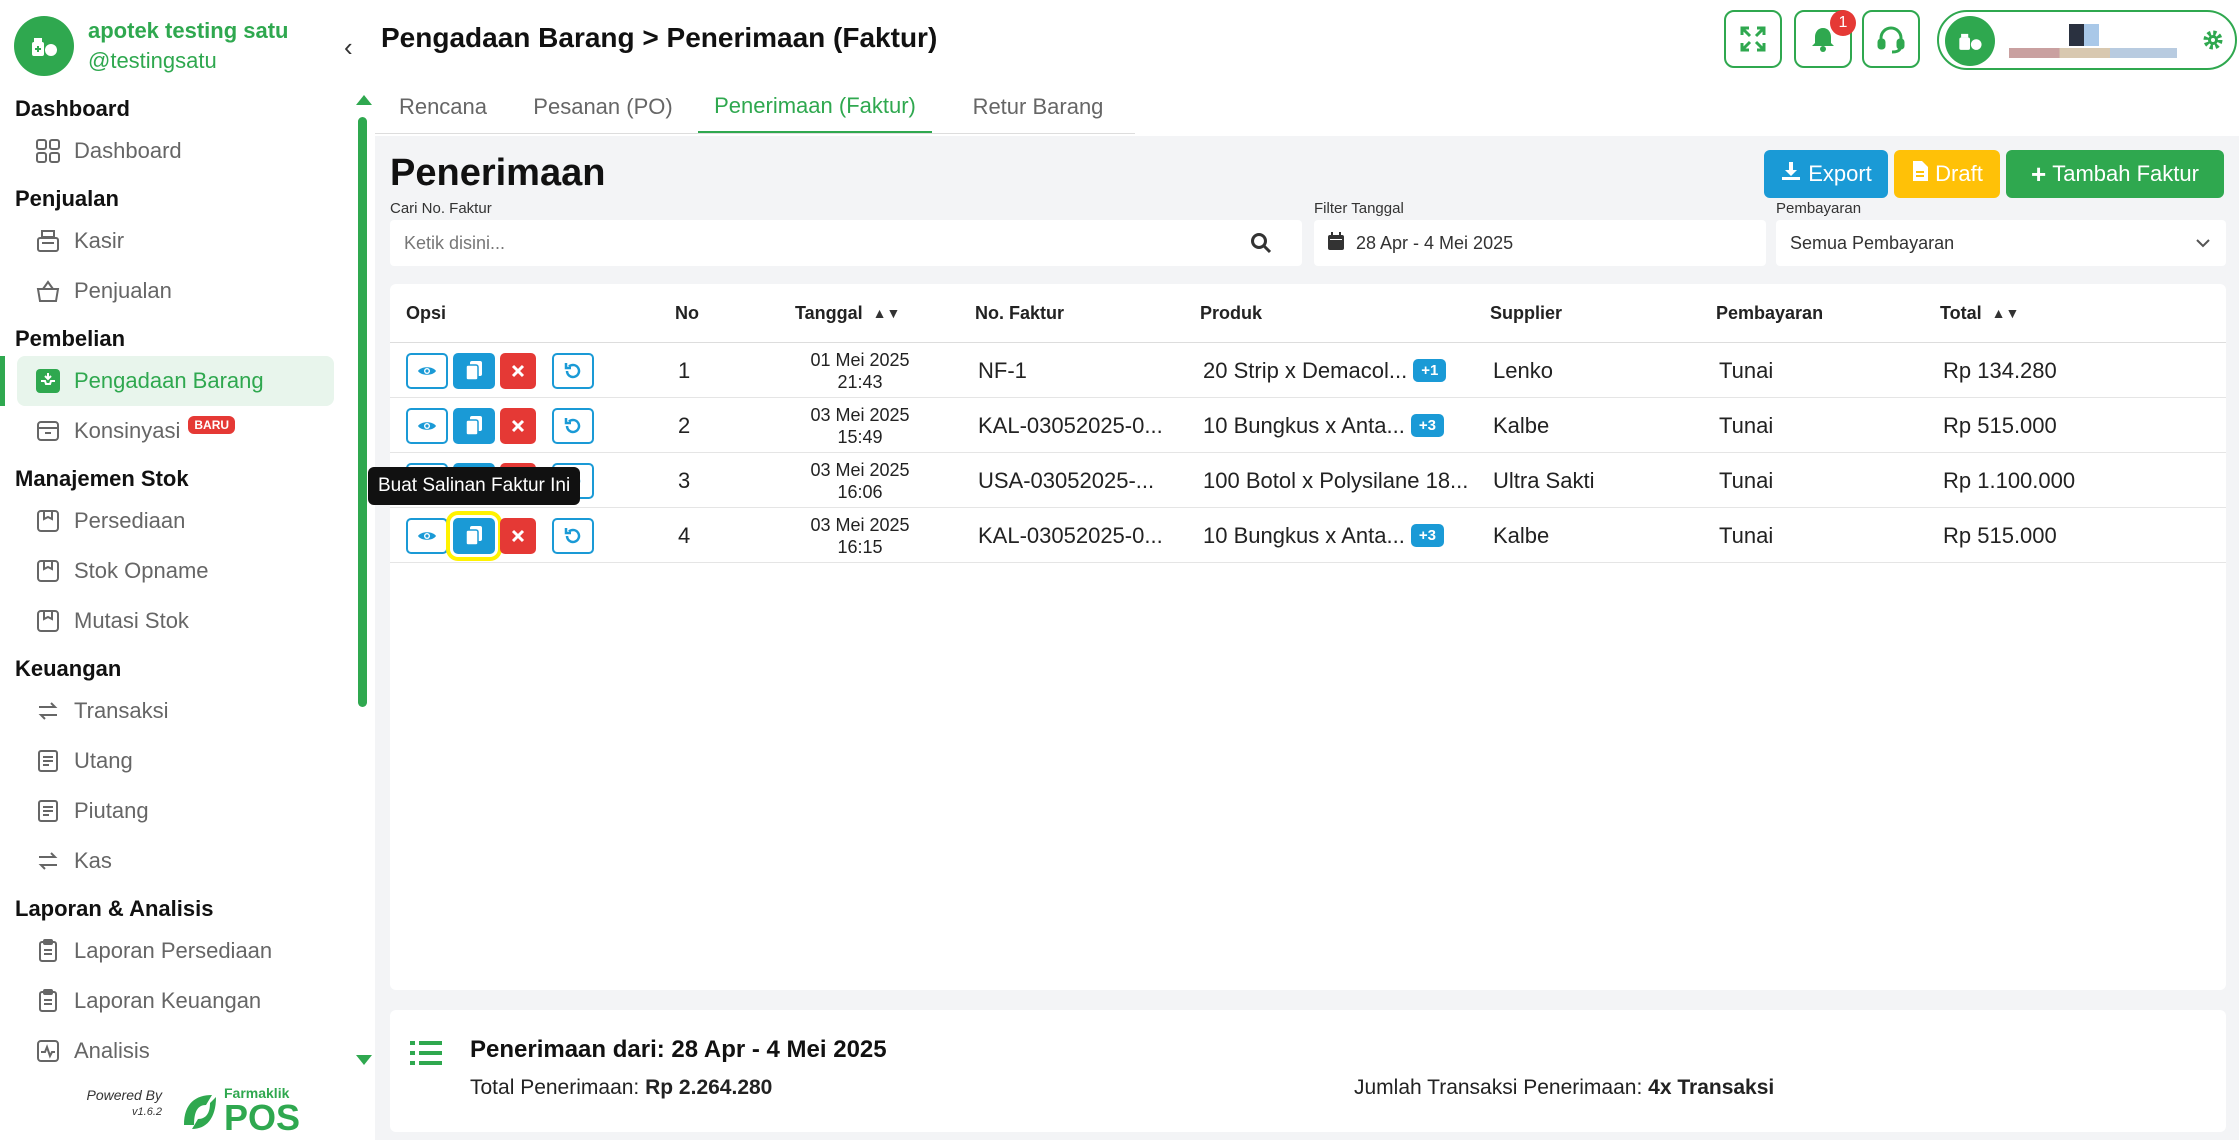  What do you see at coordinates (362, 412) in the screenshot?
I see `scroll-thumb` at bounding box center [362, 412].